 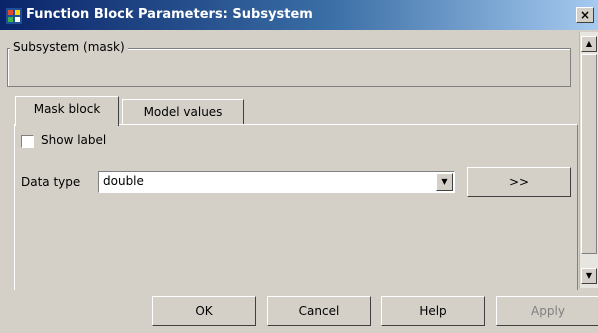 I want to click on scroll-down-button: ▼, so click(x=589, y=276).